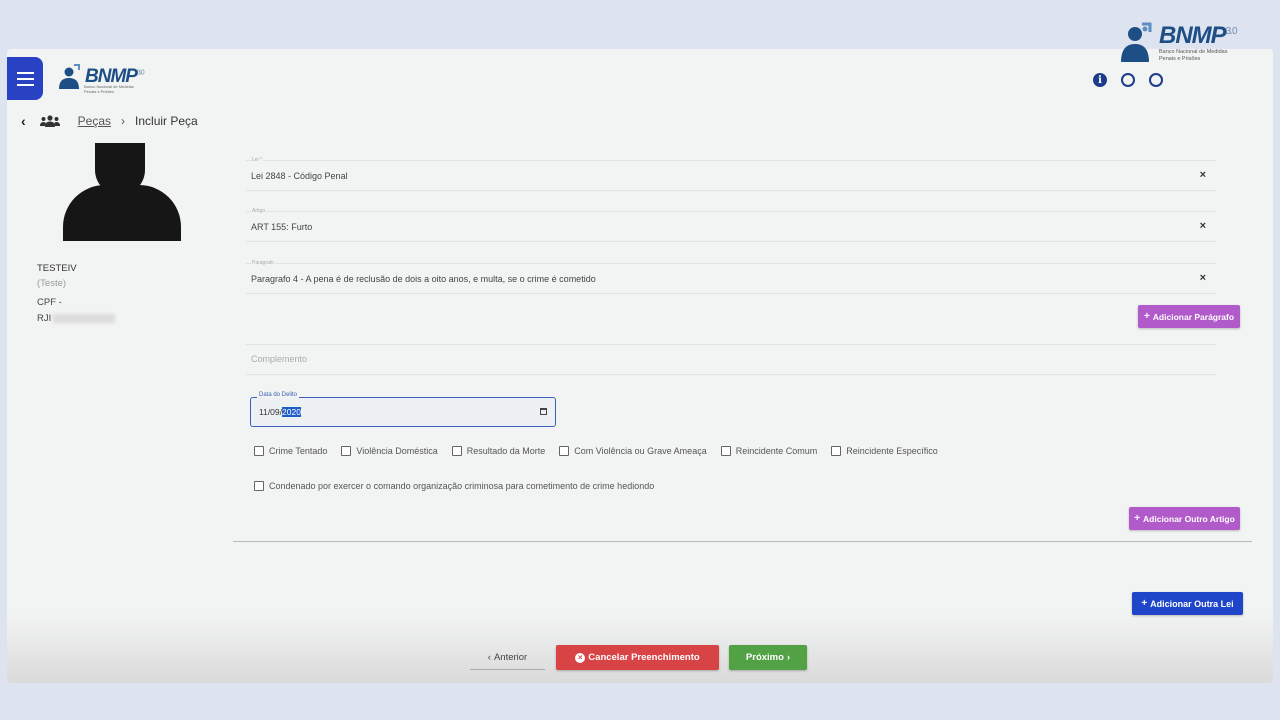  Describe the element at coordinates (23, 121) in the screenshot. I see `back-icon: ‹` at that location.